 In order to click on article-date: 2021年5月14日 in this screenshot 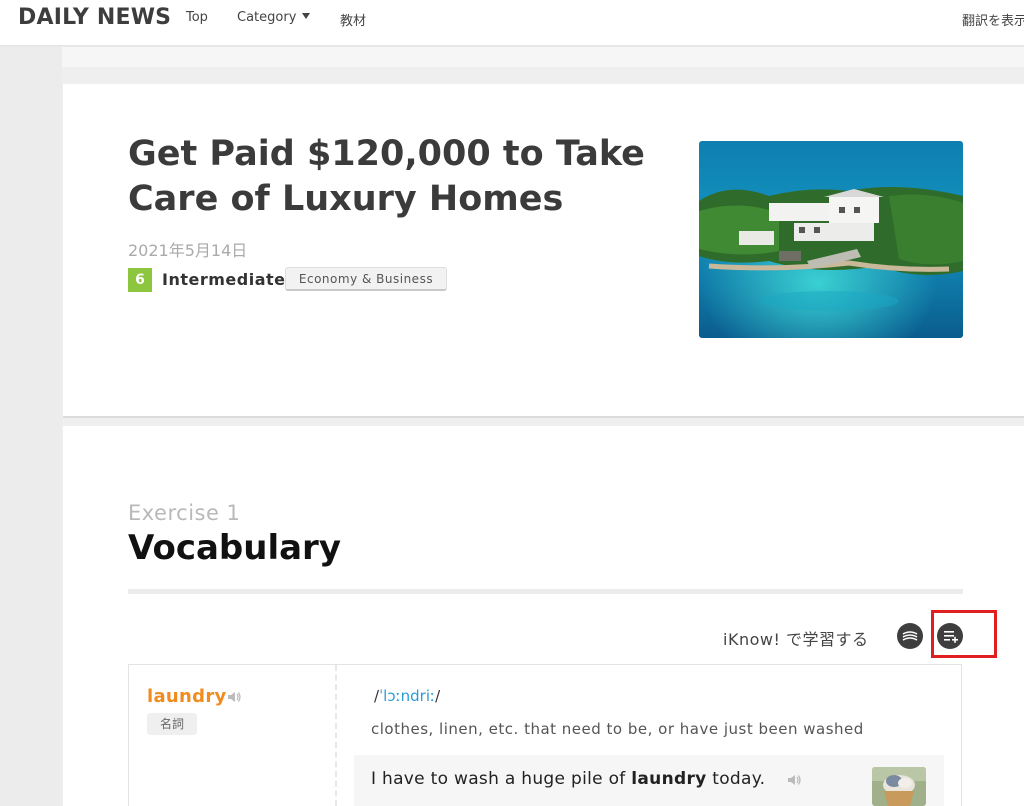, I will do `click(188, 250)`.